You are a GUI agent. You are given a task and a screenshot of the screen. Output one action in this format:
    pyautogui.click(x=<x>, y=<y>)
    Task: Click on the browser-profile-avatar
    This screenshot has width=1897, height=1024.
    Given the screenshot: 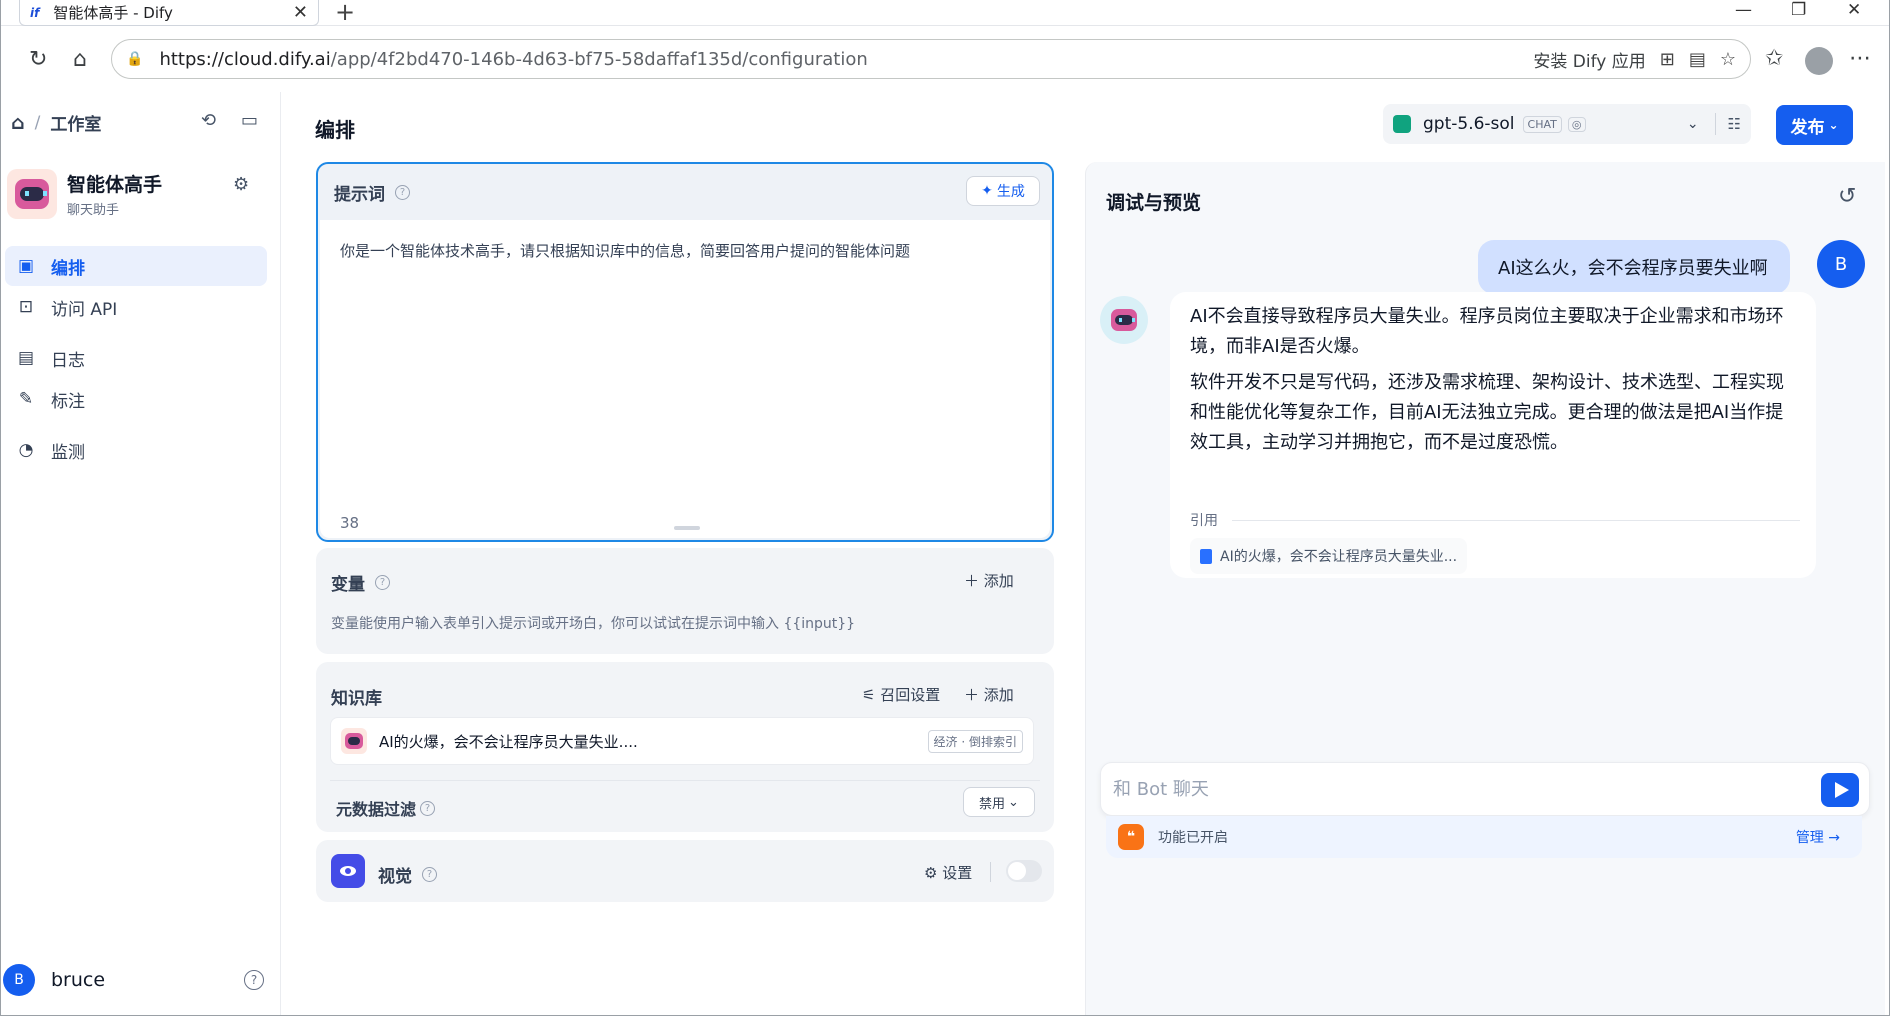 What is the action you would take?
    pyautogui.click(x=1819, y=61)
    